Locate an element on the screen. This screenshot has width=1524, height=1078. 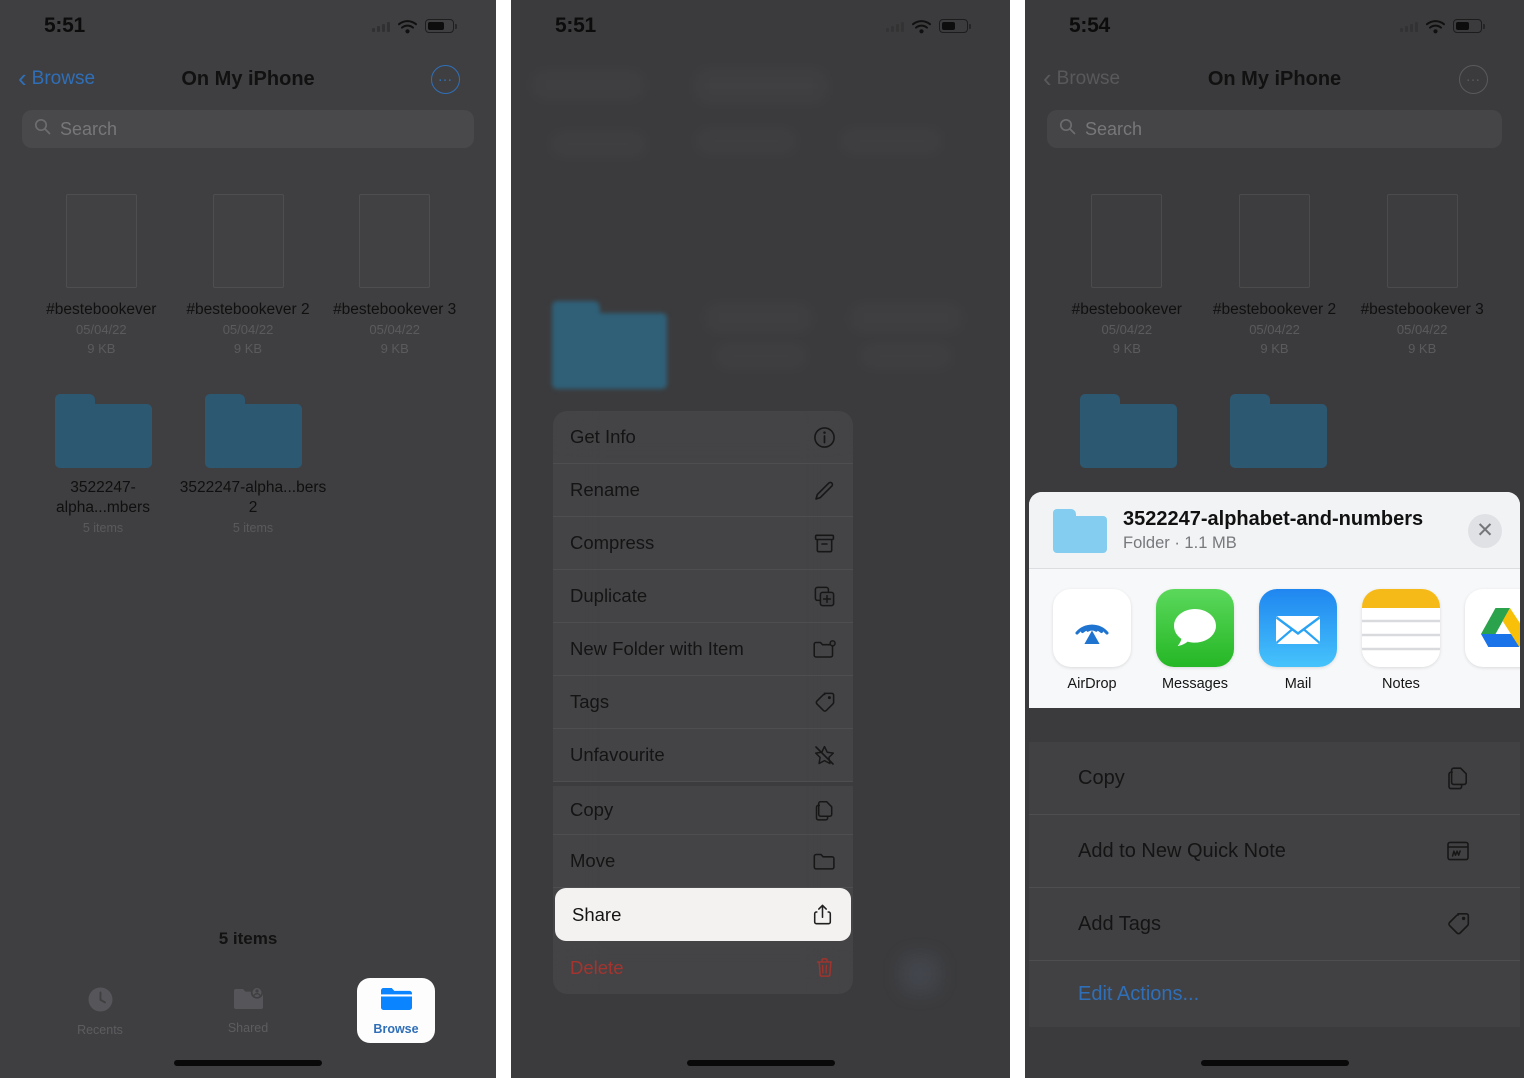
tab-browse: Browse is located at coordinates (396, 1010).